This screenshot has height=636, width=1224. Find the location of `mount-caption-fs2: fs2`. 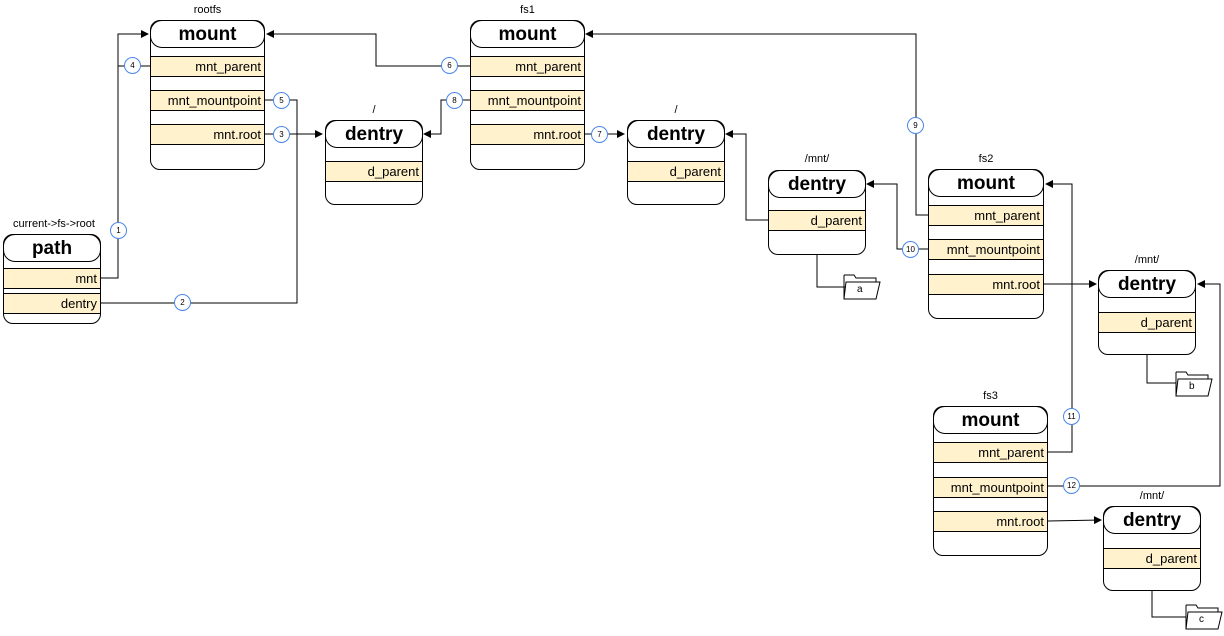

mount-caption-fs2: fs2 is located at coordinates (986, 159).